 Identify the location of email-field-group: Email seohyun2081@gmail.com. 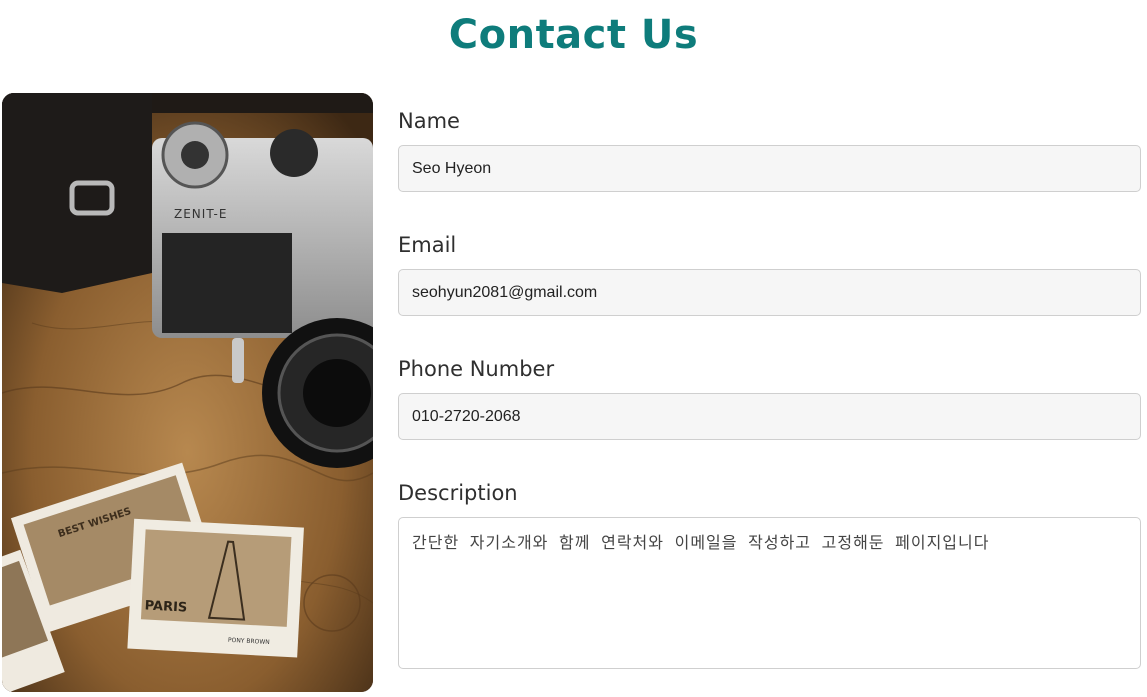
(769, 272).